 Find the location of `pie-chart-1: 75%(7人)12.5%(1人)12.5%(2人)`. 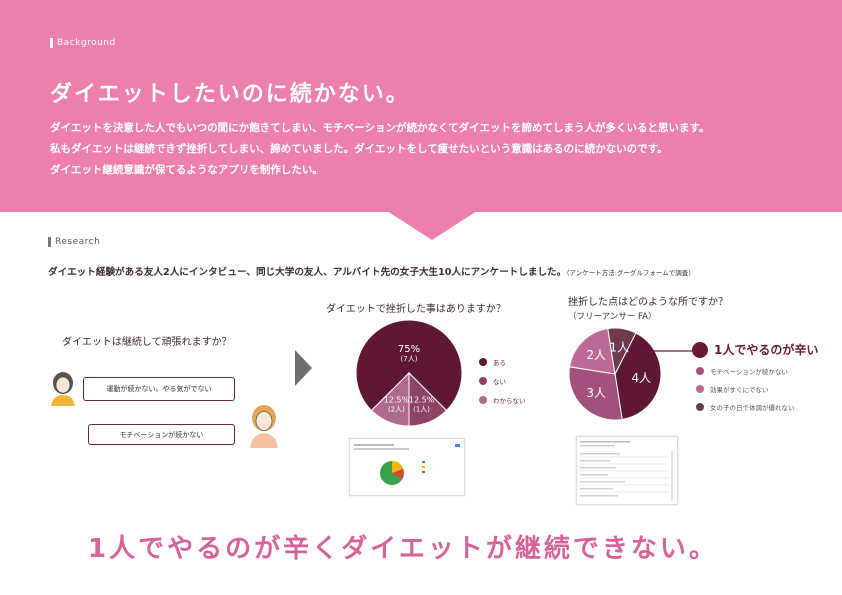

pie-chart-1: 75%(7人)12.5%(1人)12.5%(2人) is located at coordinates (409, 373).